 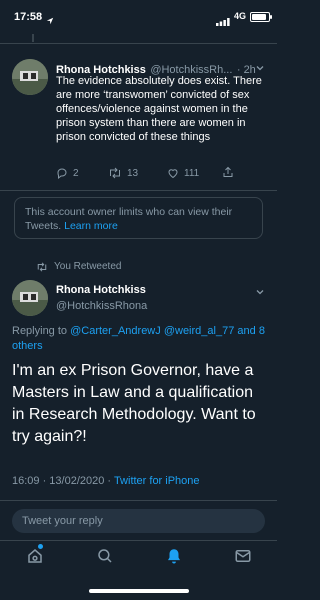 I want to click on messages-icon, so click(x=243, y=558).